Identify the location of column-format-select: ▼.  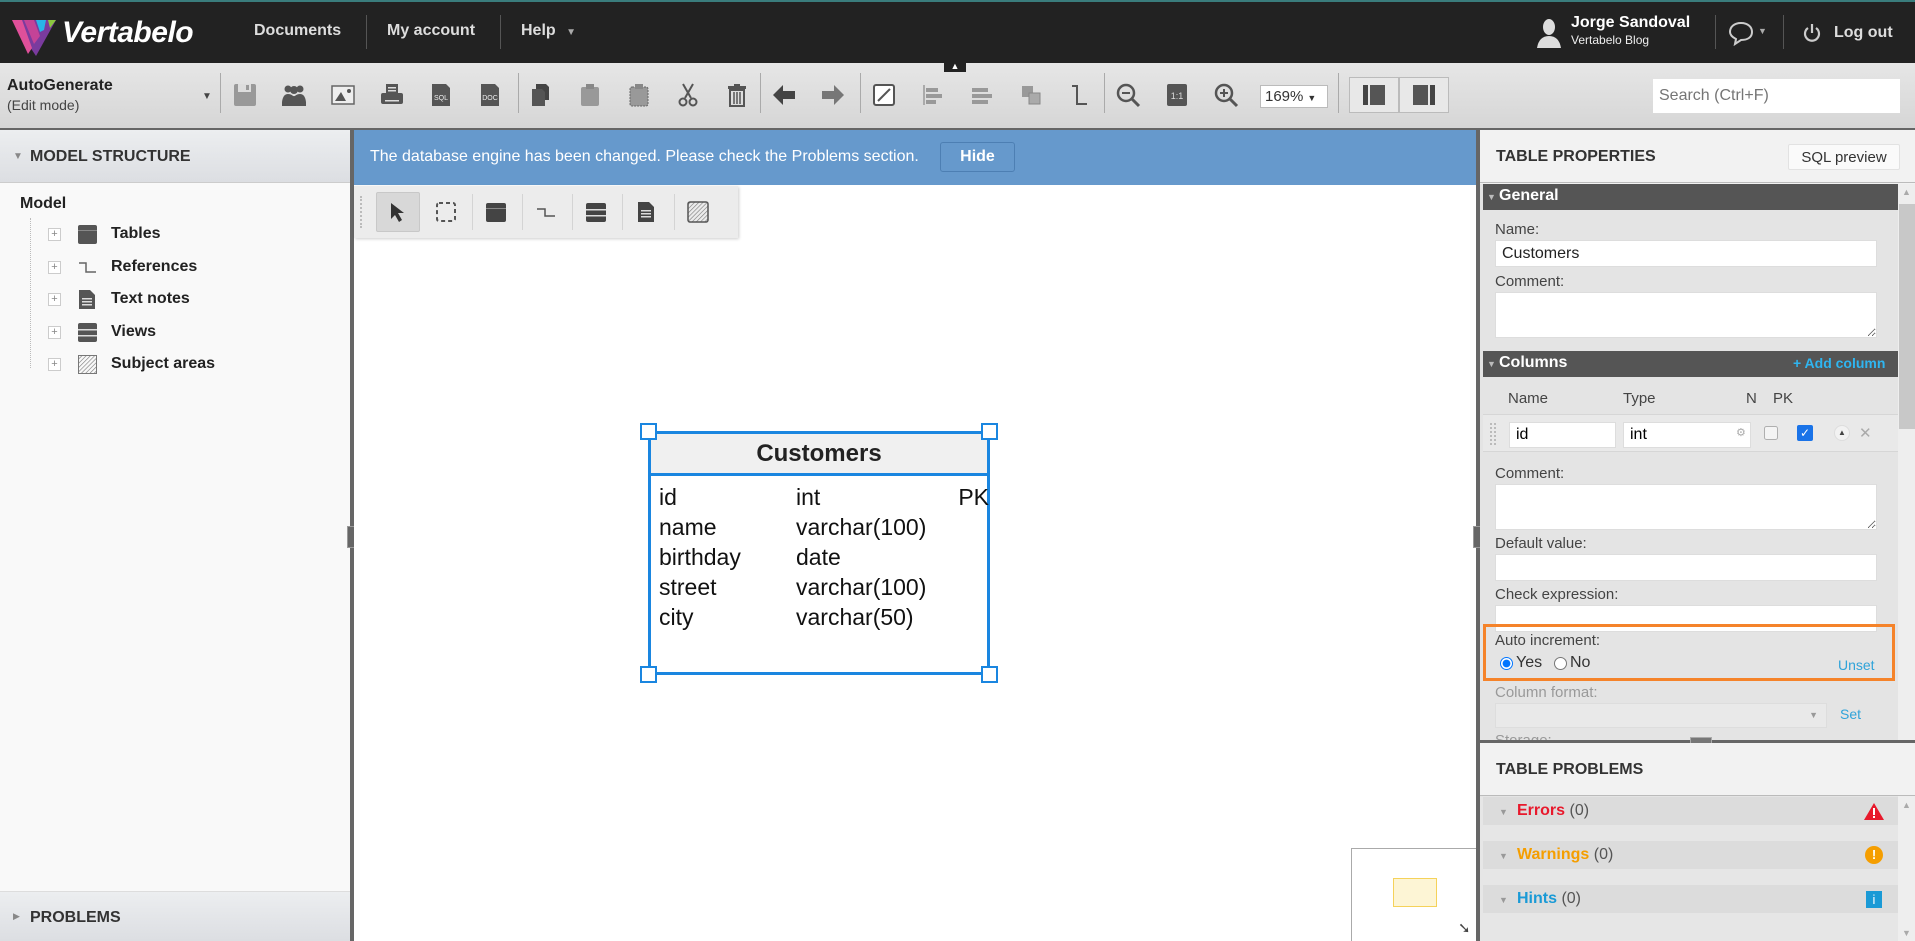
(1661, 715).